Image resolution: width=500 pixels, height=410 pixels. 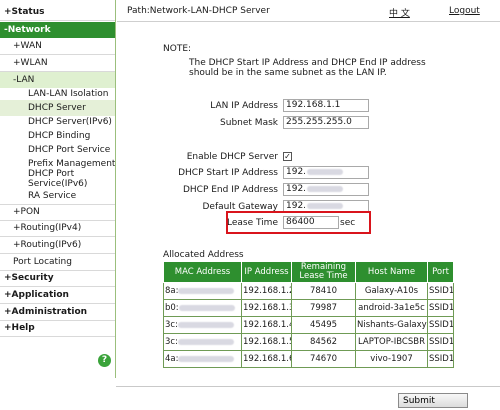 I want to click on sidebar-item-wan: +WAN, so click(x=57, y=46).